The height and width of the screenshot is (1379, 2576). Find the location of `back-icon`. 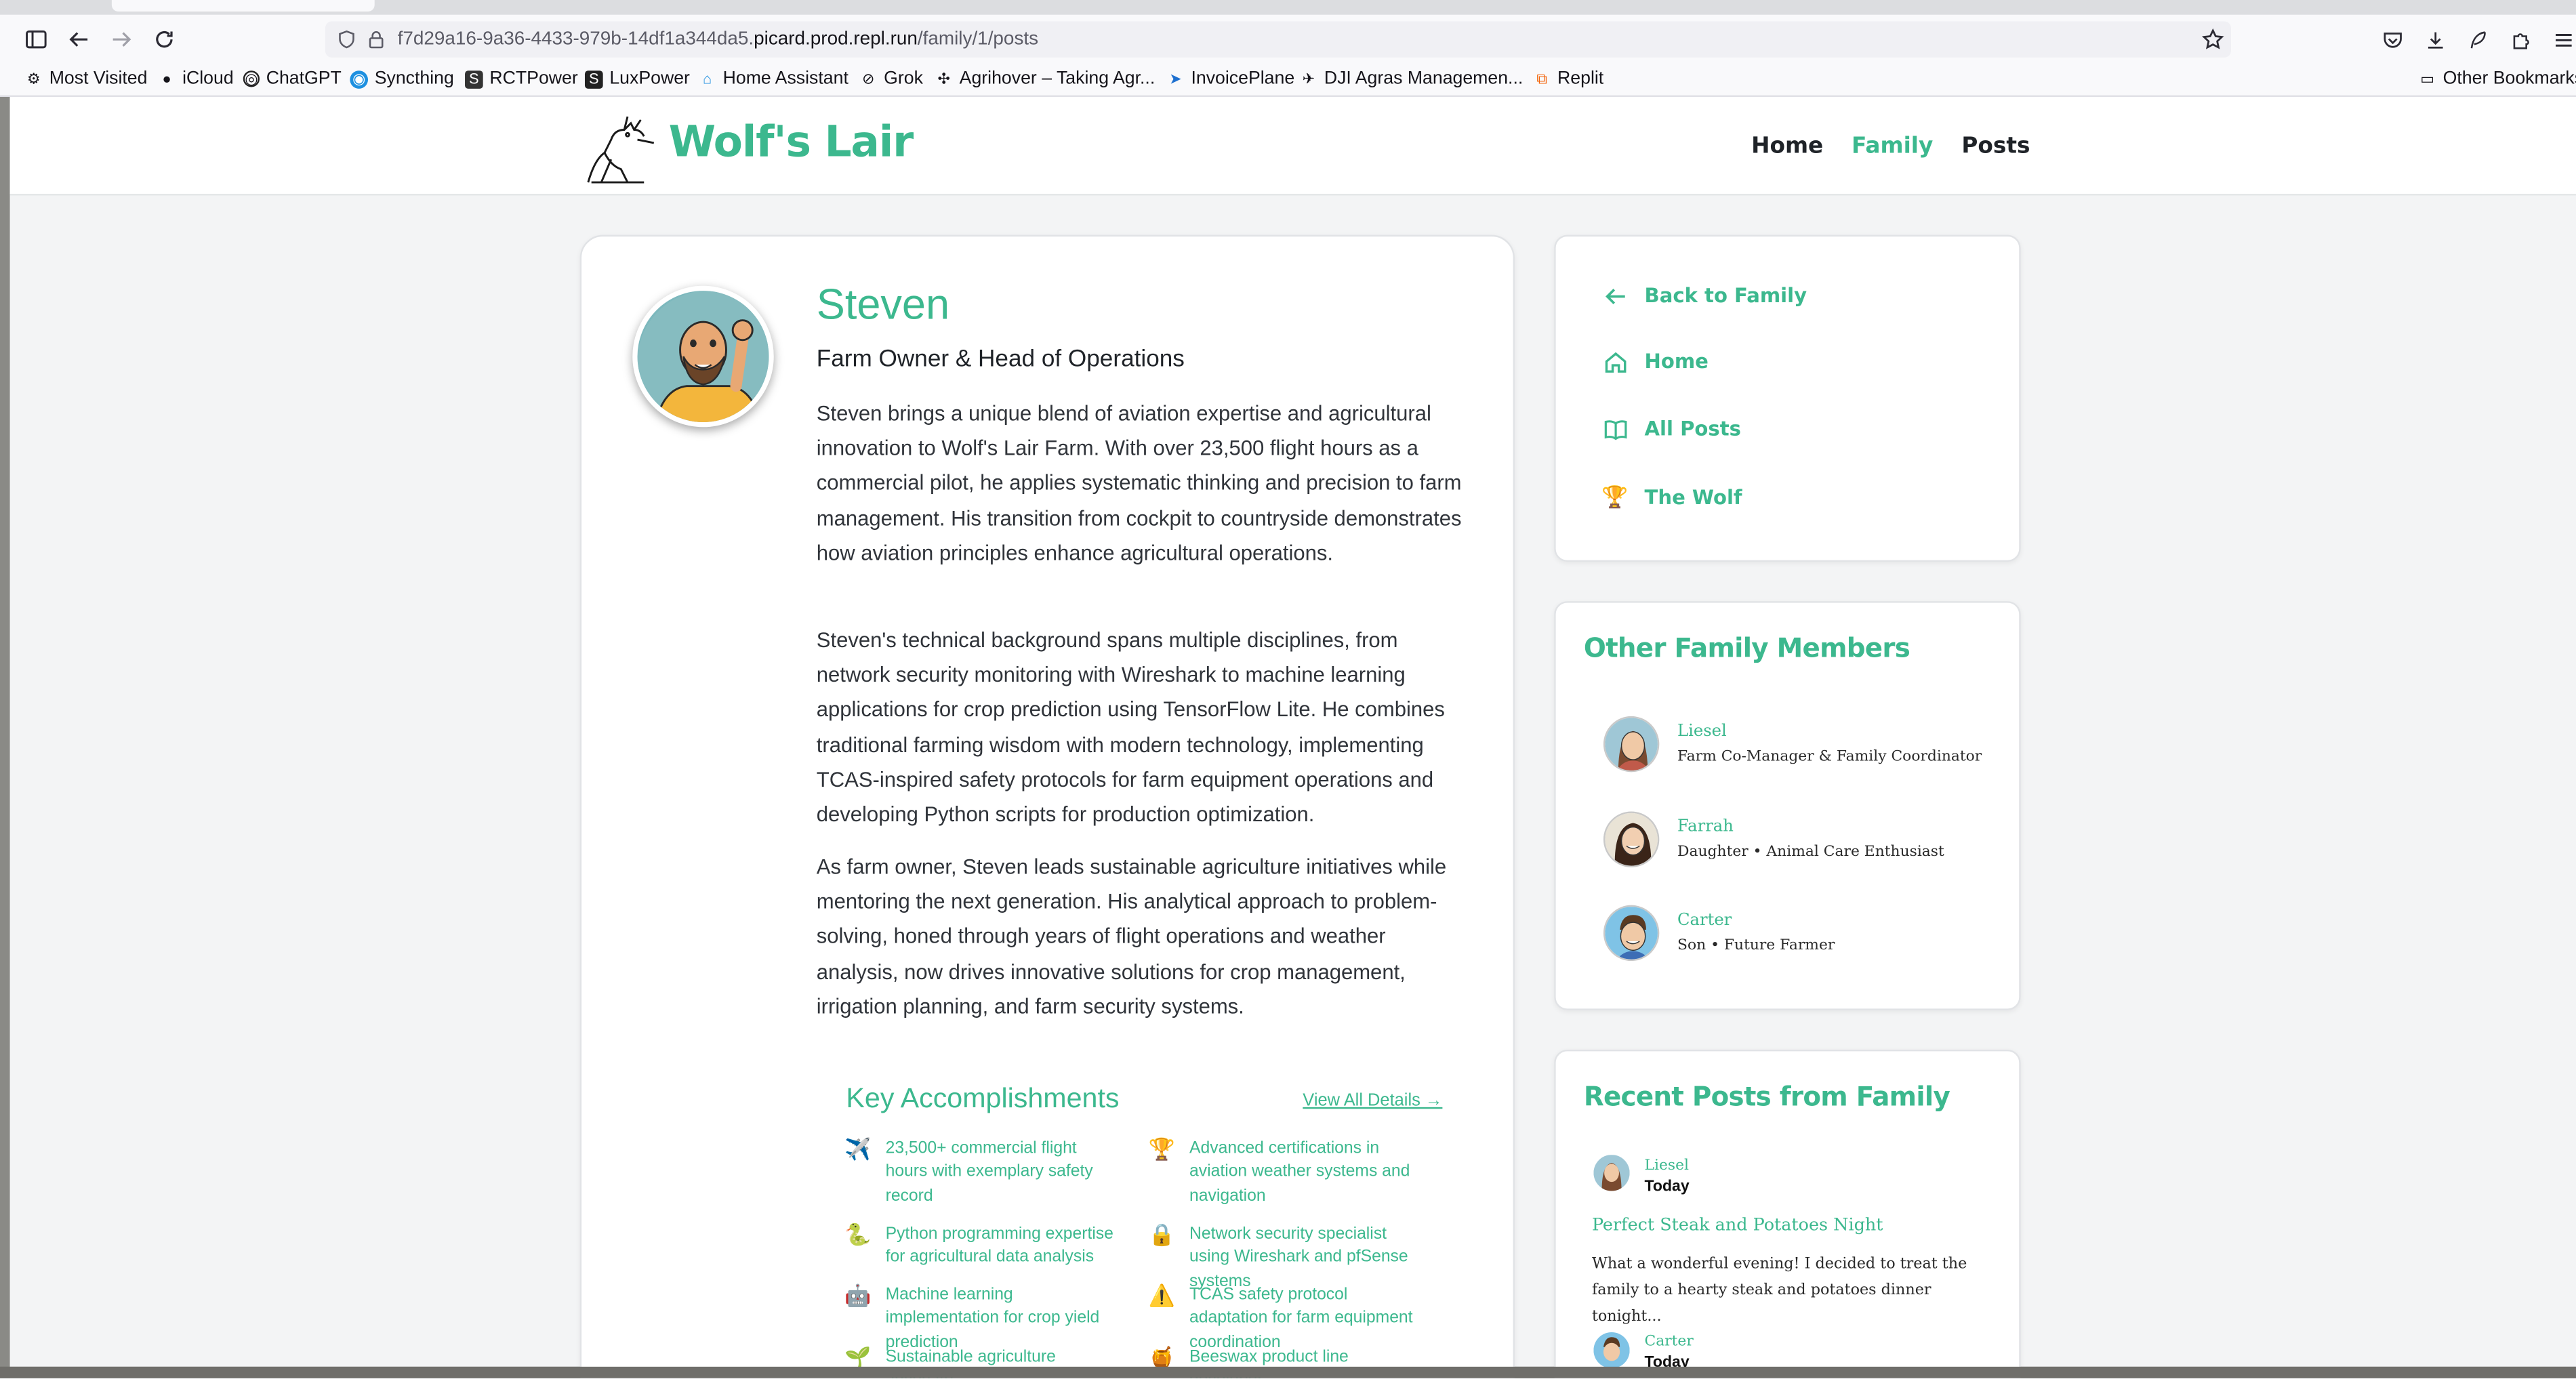

back-icon is located at coordinates (79, 39).